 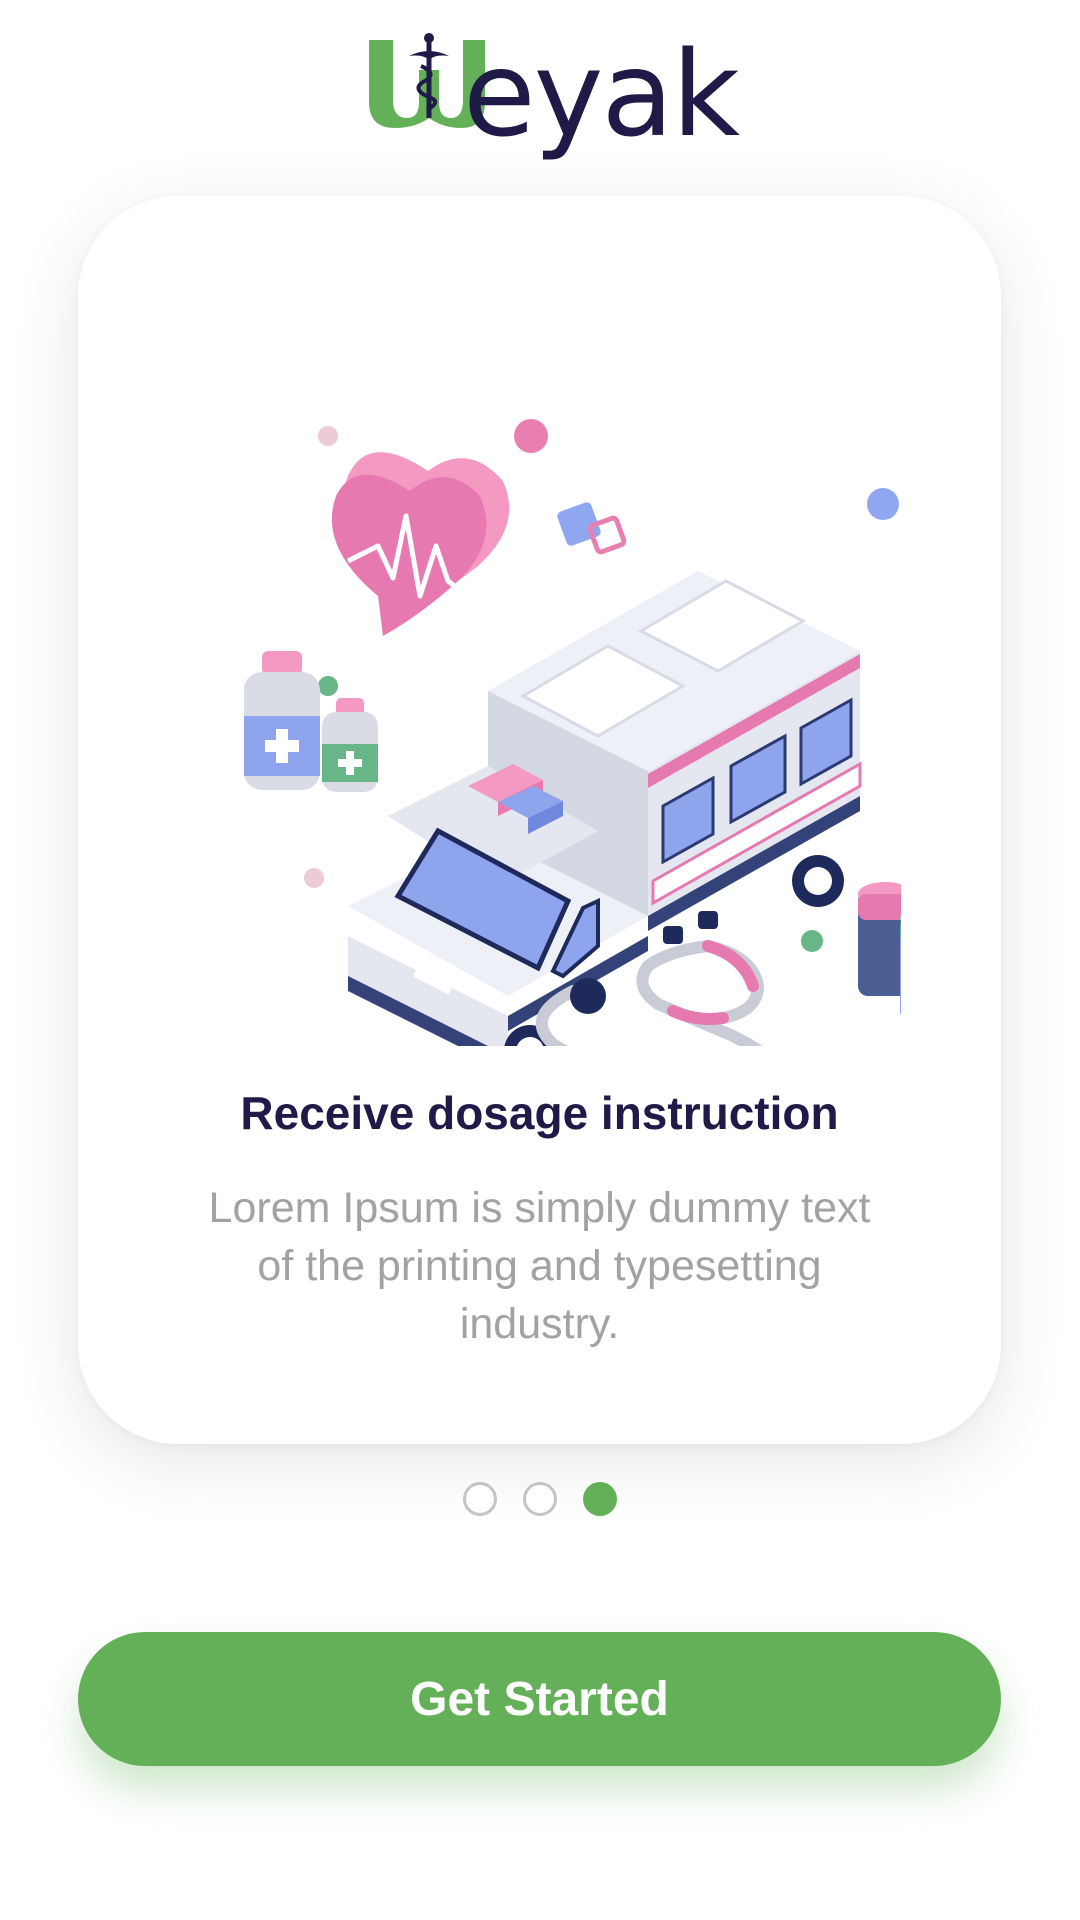 What do you see at coordinates (879, 949) in the screenshot?
I see `pill-jar-icon` at bounding box center [879, 949].